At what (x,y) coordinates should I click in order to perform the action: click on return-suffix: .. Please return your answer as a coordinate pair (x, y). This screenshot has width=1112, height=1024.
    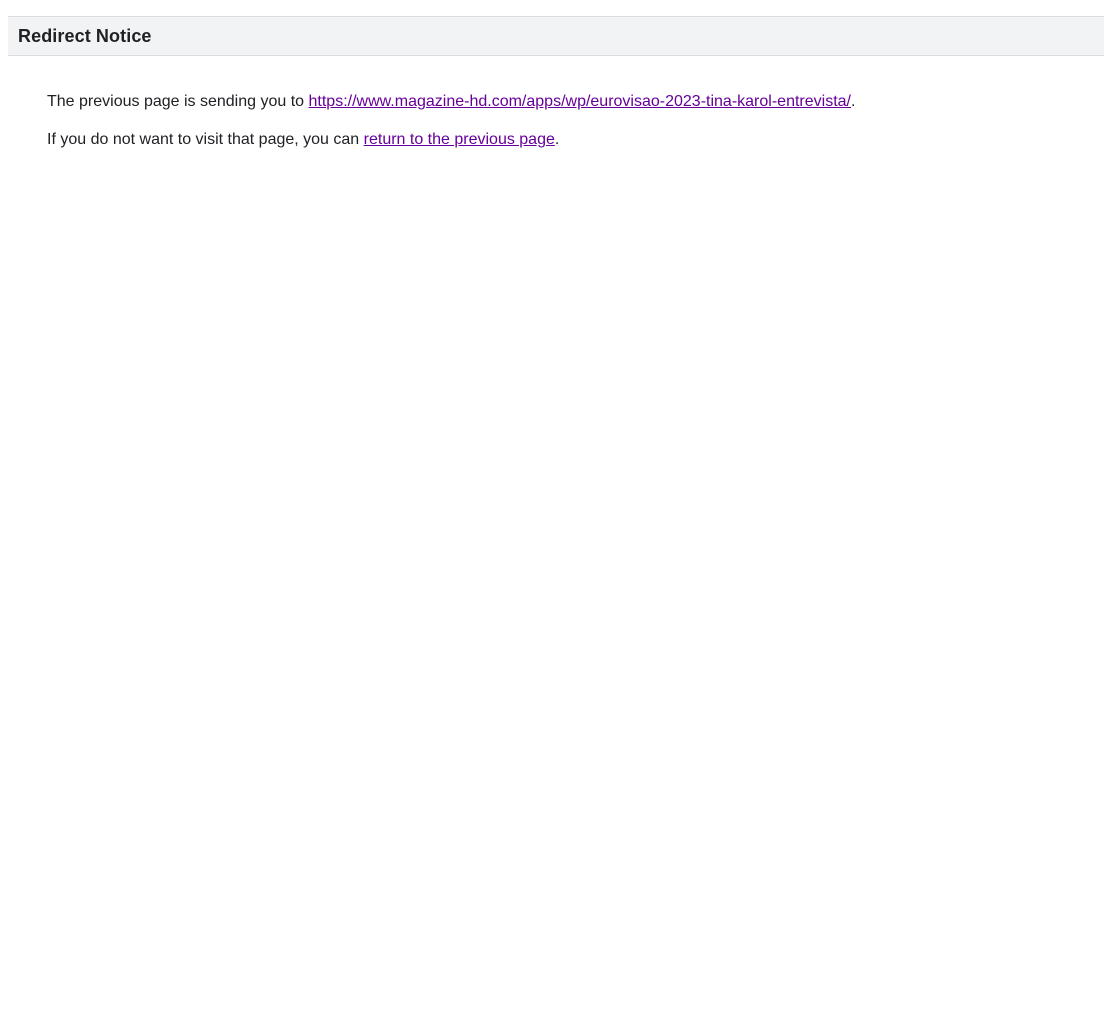
    Looking at the image, I should click on (557, 139).